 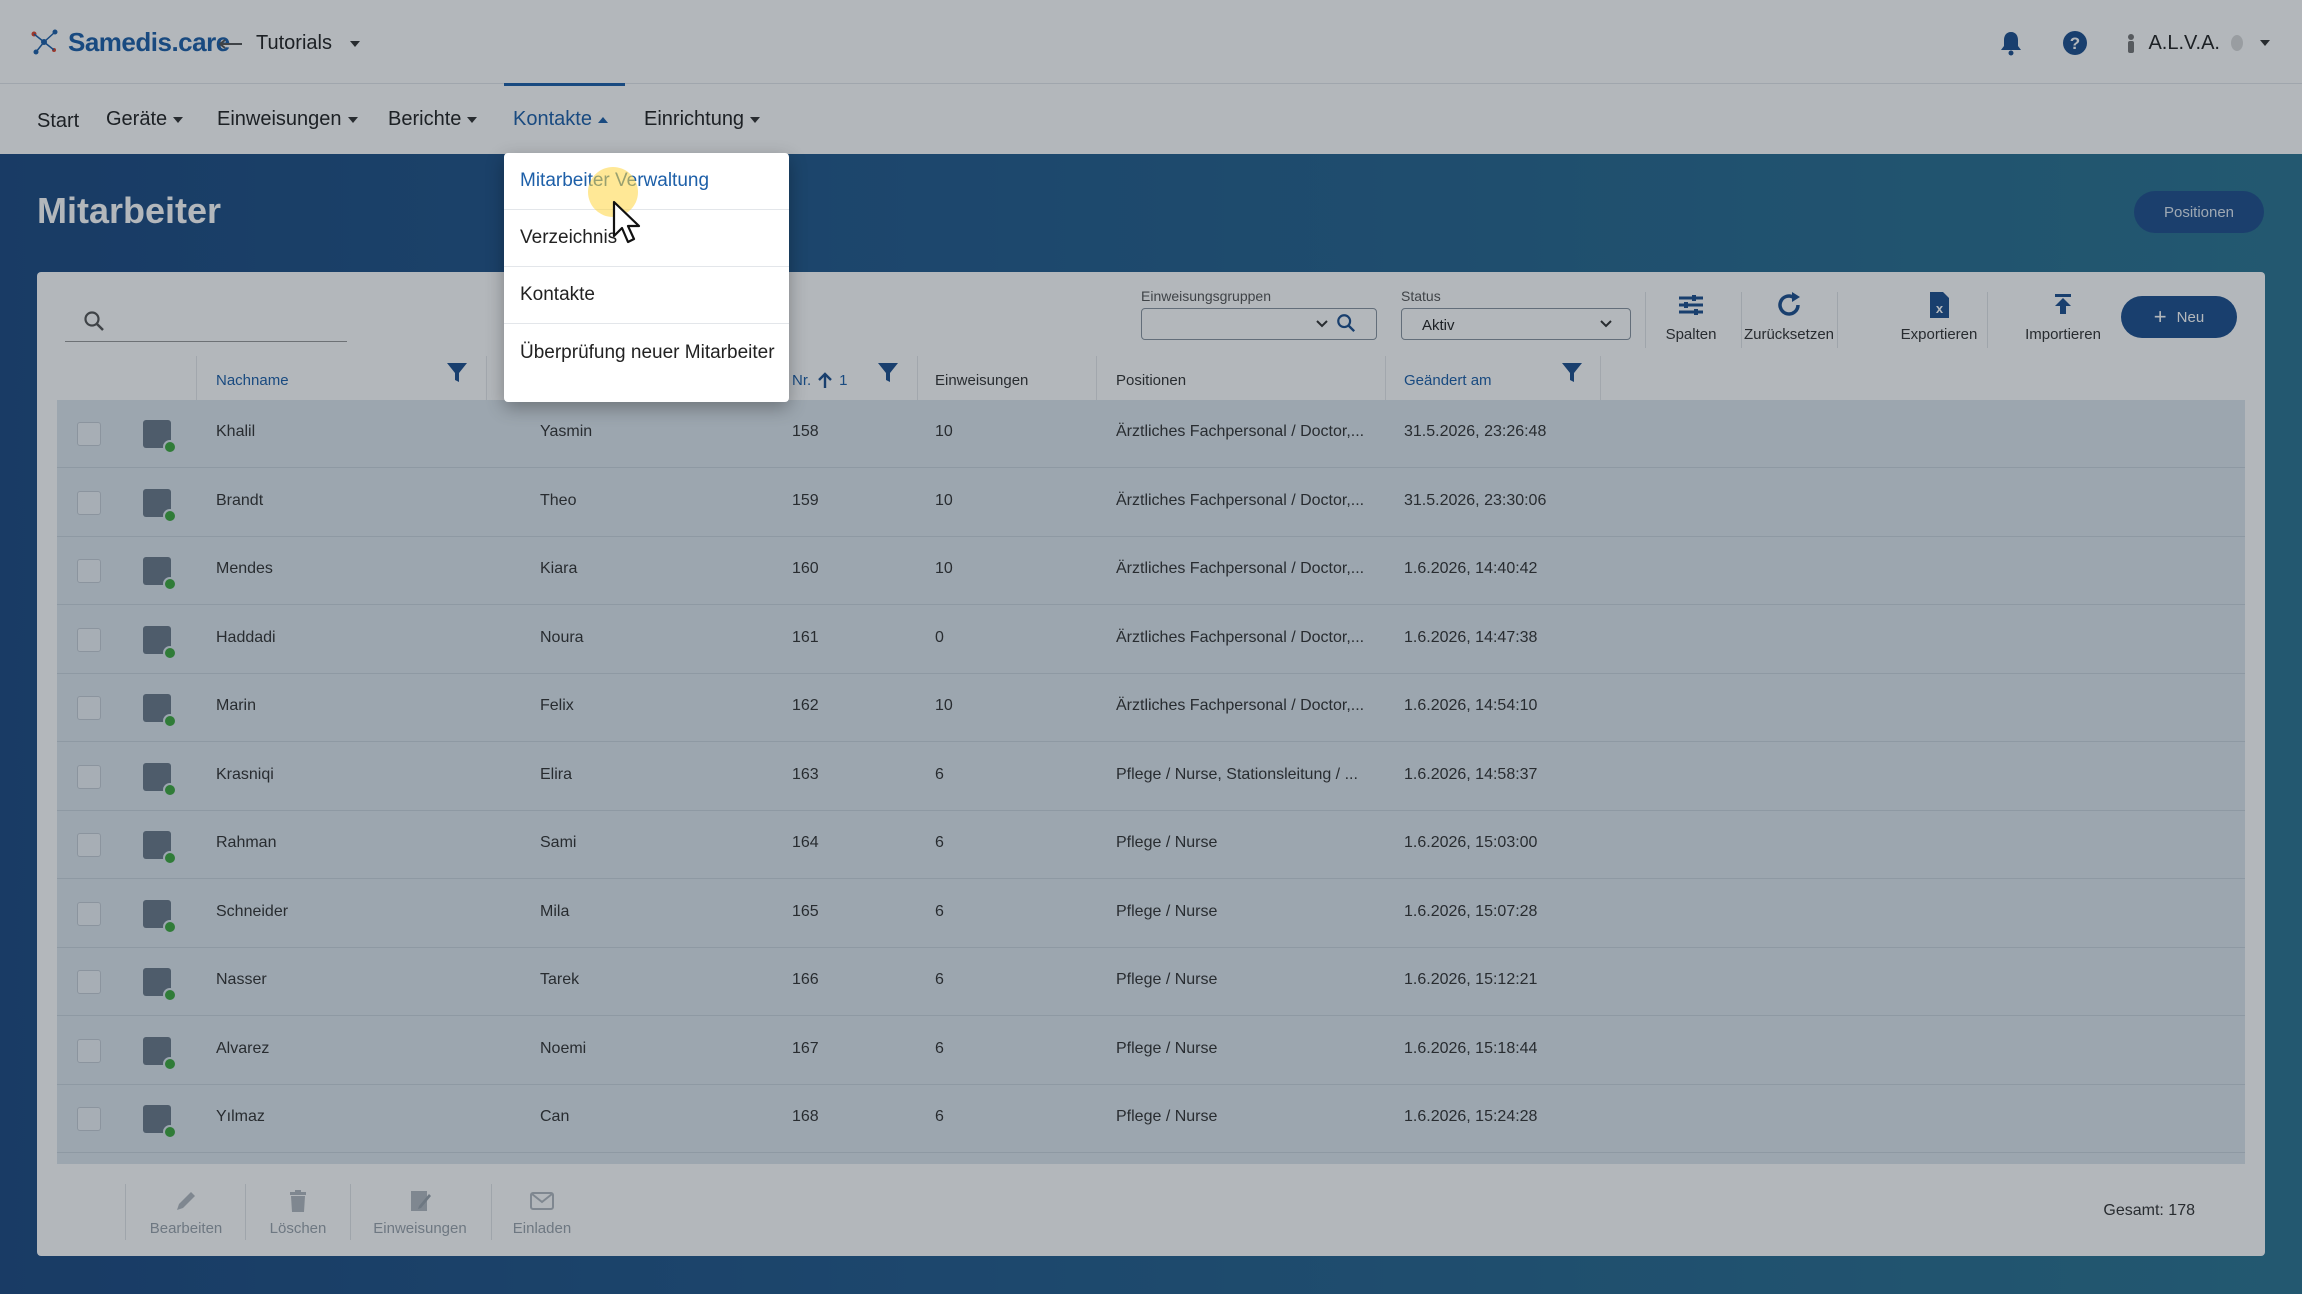 What do you see at coordinates (646, 295) in the screenshot?
I see `menu-item-contacts: Kontakte` at bounding box center [646, 295].